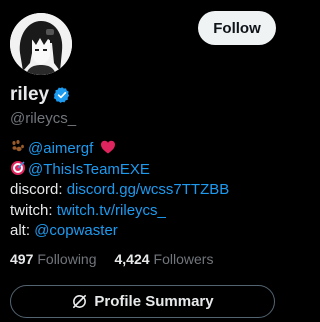 The image size is (320, 322). Describe the element at coordinates (237, 28) in the screenshot. I see `follow-button: Follow` at that location.